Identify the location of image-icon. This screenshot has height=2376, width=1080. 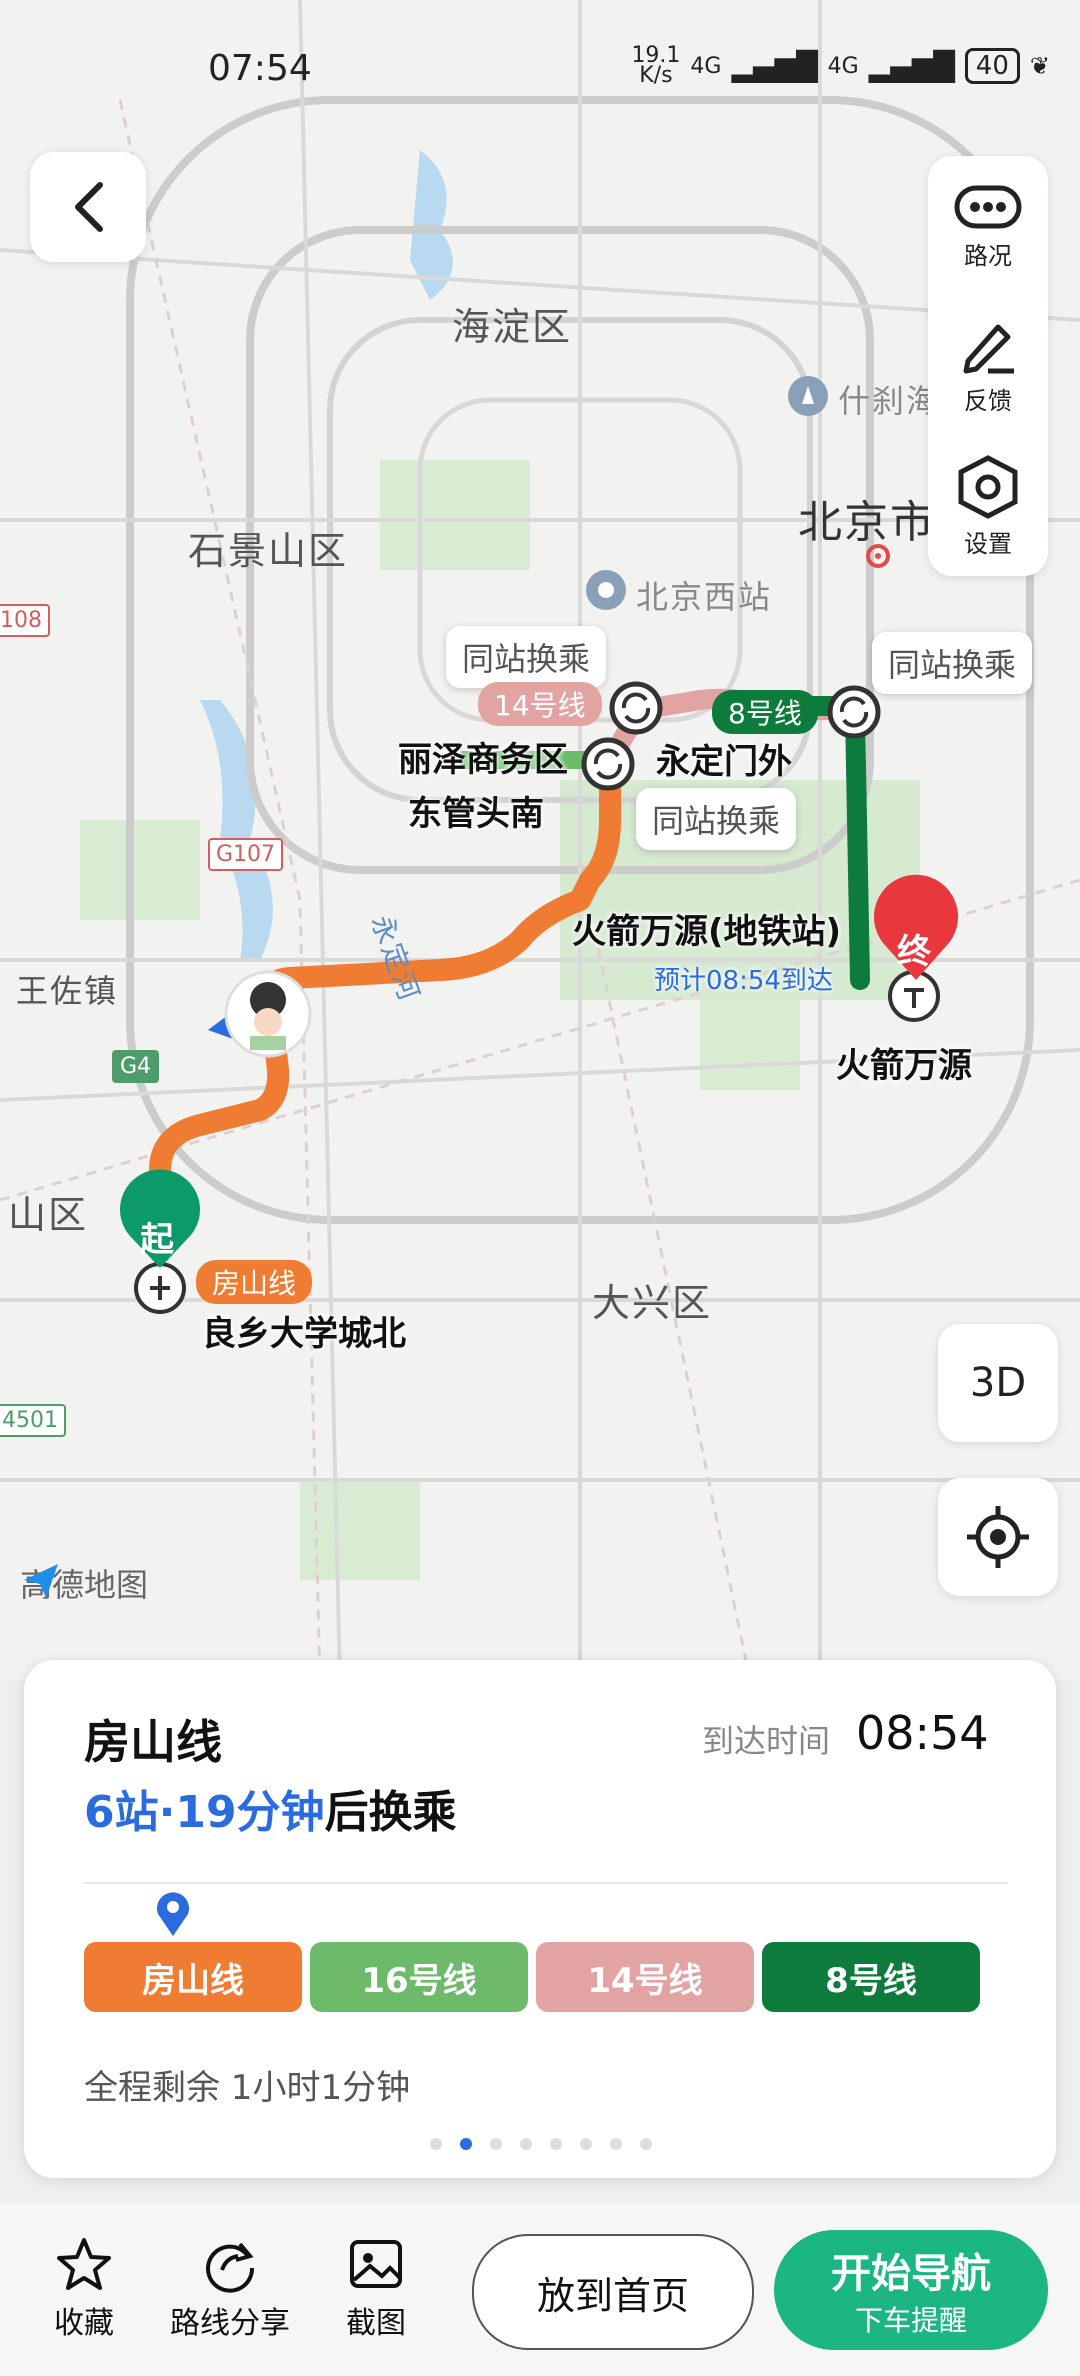
(376, 2264).